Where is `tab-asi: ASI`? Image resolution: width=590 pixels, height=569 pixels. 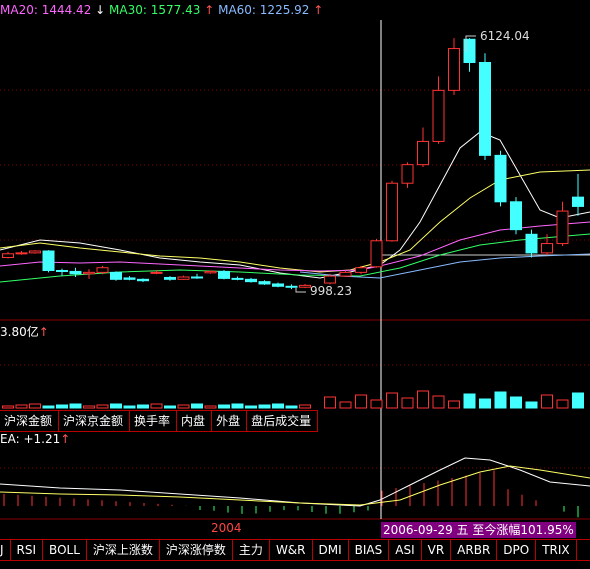 tab-asi: ASI is located at coordinates (405, 550).